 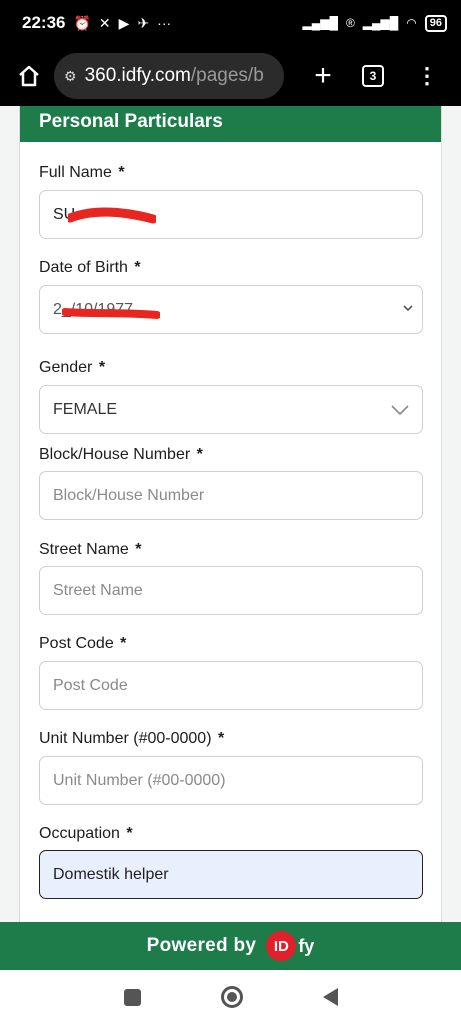 I want to click on gender-label: Gender *, so click(x=72, y=367).